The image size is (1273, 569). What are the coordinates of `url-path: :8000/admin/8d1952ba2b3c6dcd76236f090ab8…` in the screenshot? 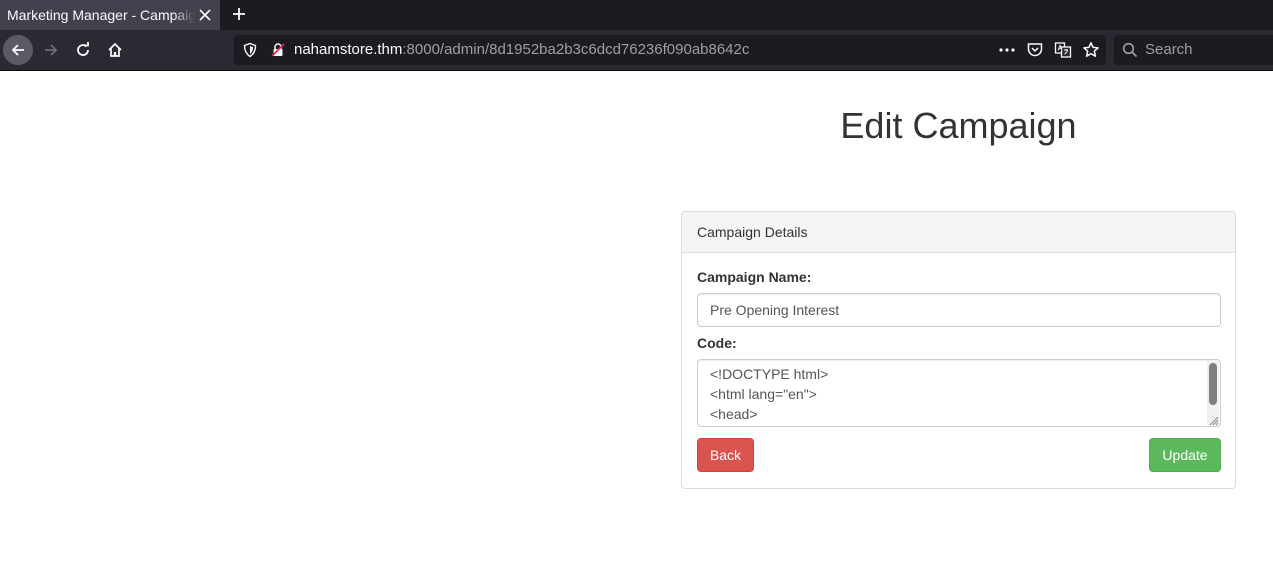 It's located at (576, 49).